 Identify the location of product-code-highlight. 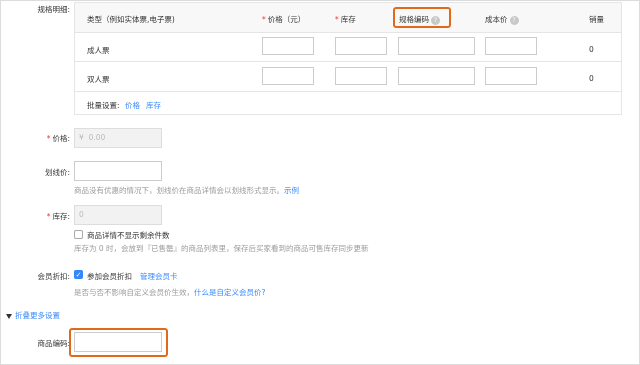
(118, 342).